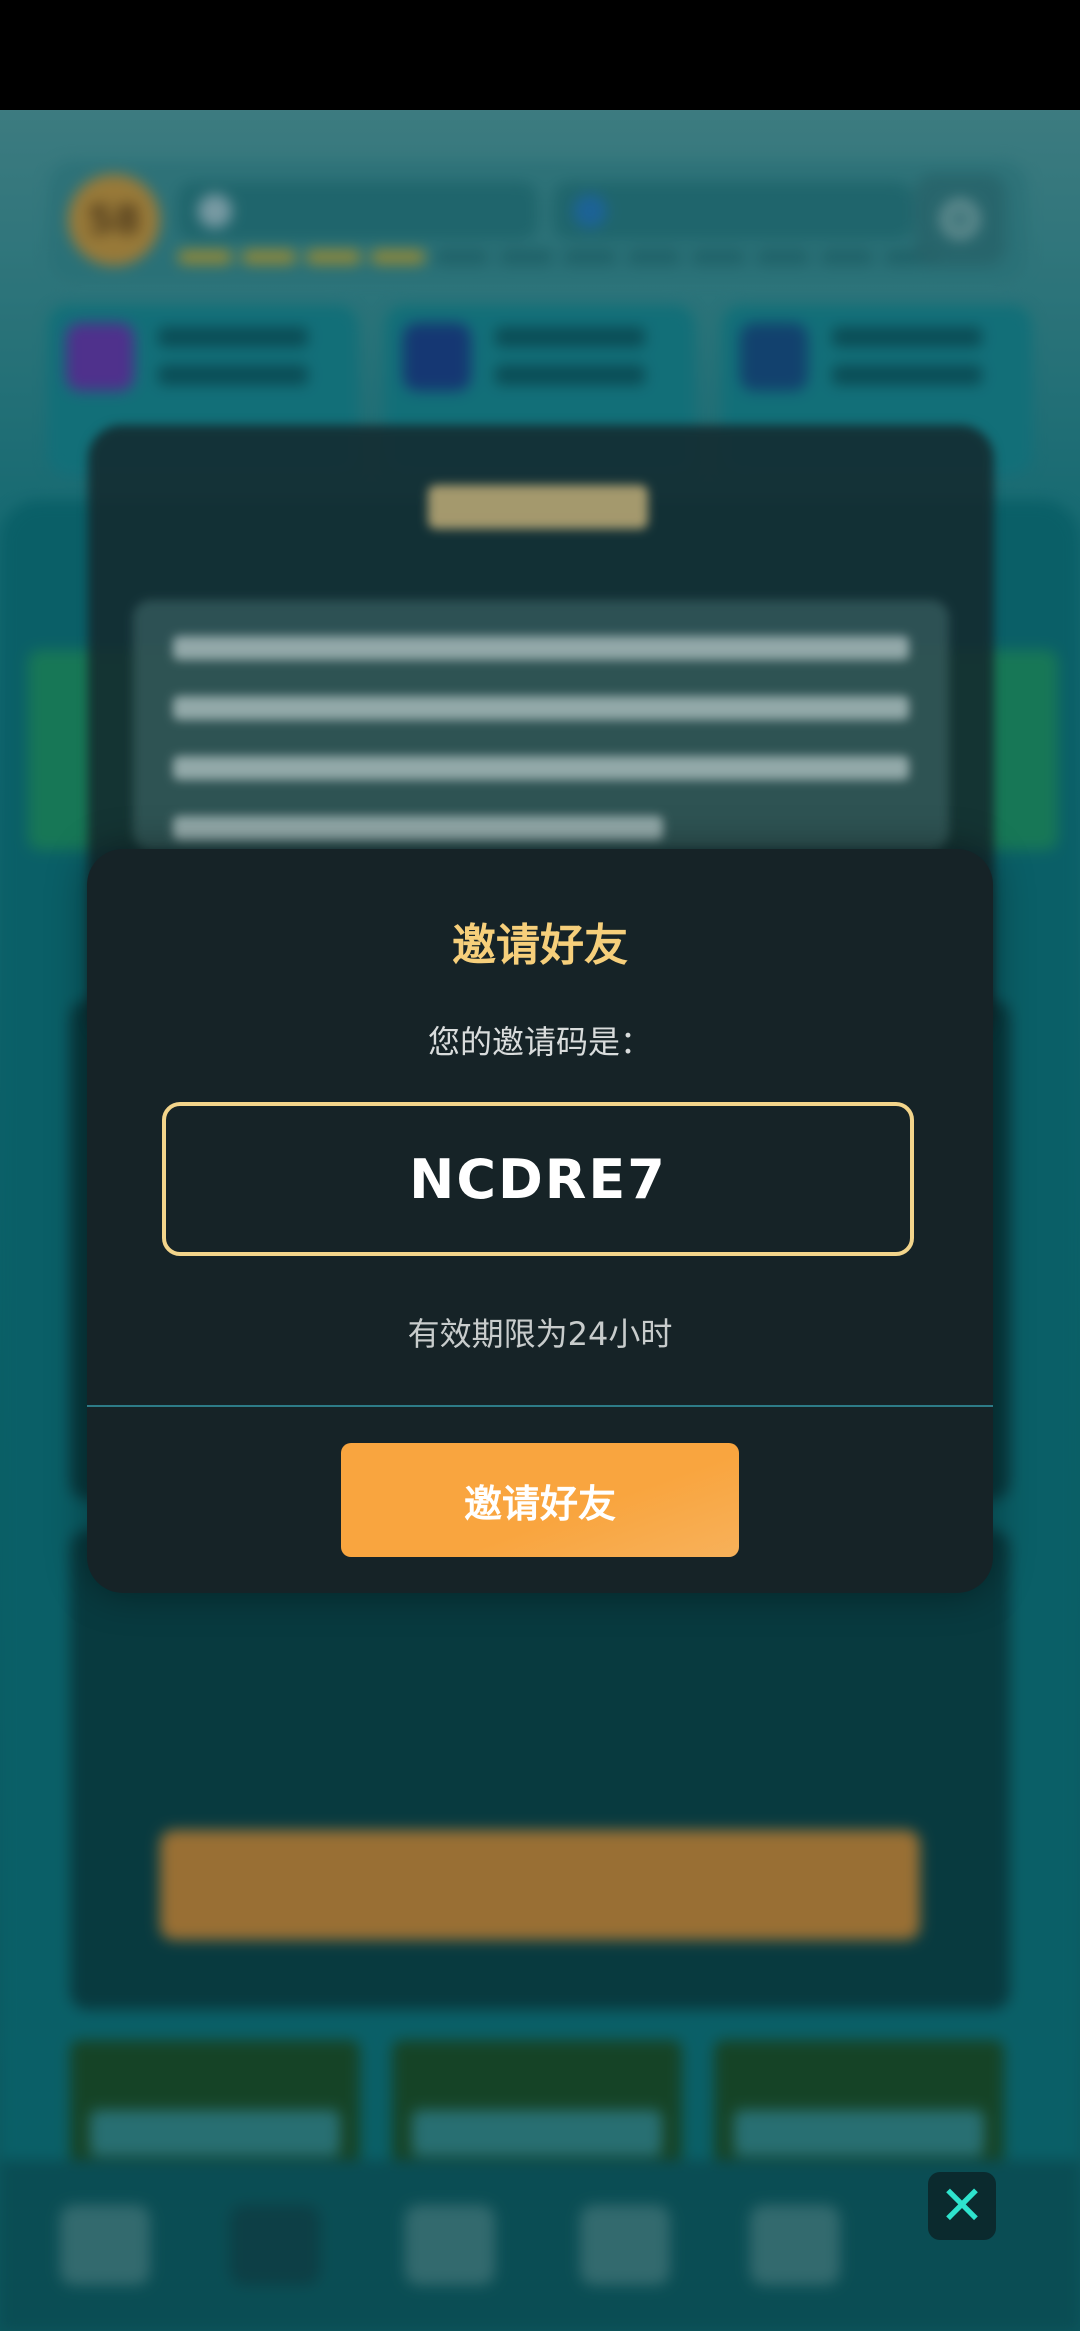 The height and width of the screenshot is (2331, 1080). What do you see at coordinates (540, 1500) in the screenshot?
I see `invite-friends-button: 邀请好友` at bounding box center [540, 1500].